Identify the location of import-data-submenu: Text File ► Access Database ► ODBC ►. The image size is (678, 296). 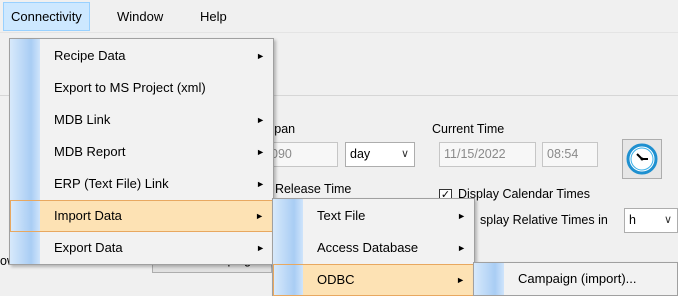
(373, 247).